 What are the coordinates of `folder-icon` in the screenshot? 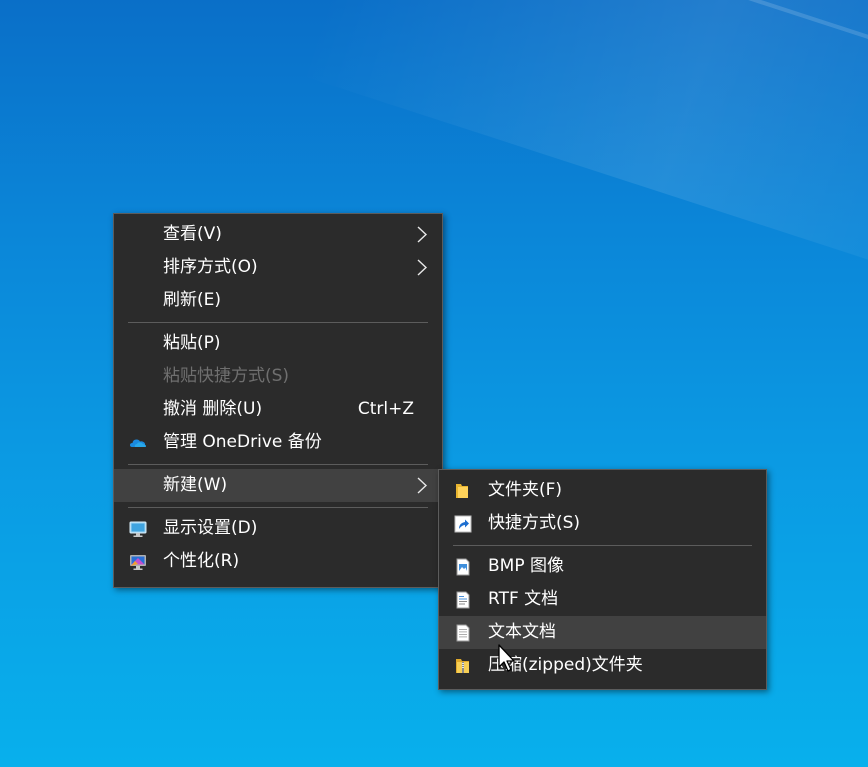 It's located at (462, 491).